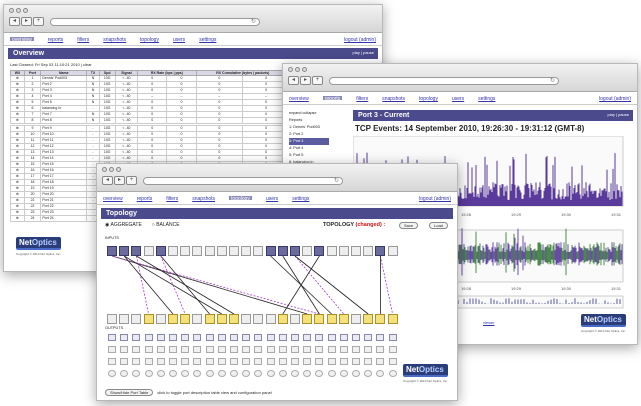  Describe the element at coordinates (290, 69) in the screenshot. I see `close-light-icon` at that location.